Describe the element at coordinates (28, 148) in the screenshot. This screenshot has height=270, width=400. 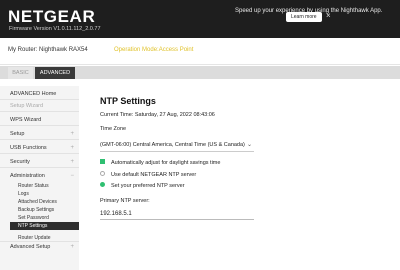
I see `sidebar-item-label: USB Functions` at that location.